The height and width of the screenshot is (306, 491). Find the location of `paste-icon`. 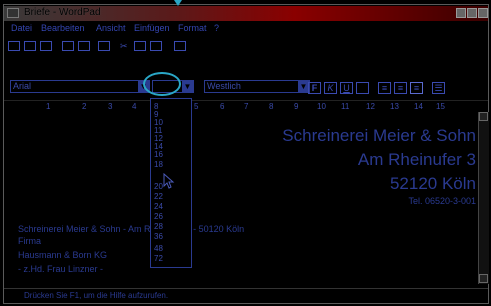

paste-icon is located at coordinates (156, 46).